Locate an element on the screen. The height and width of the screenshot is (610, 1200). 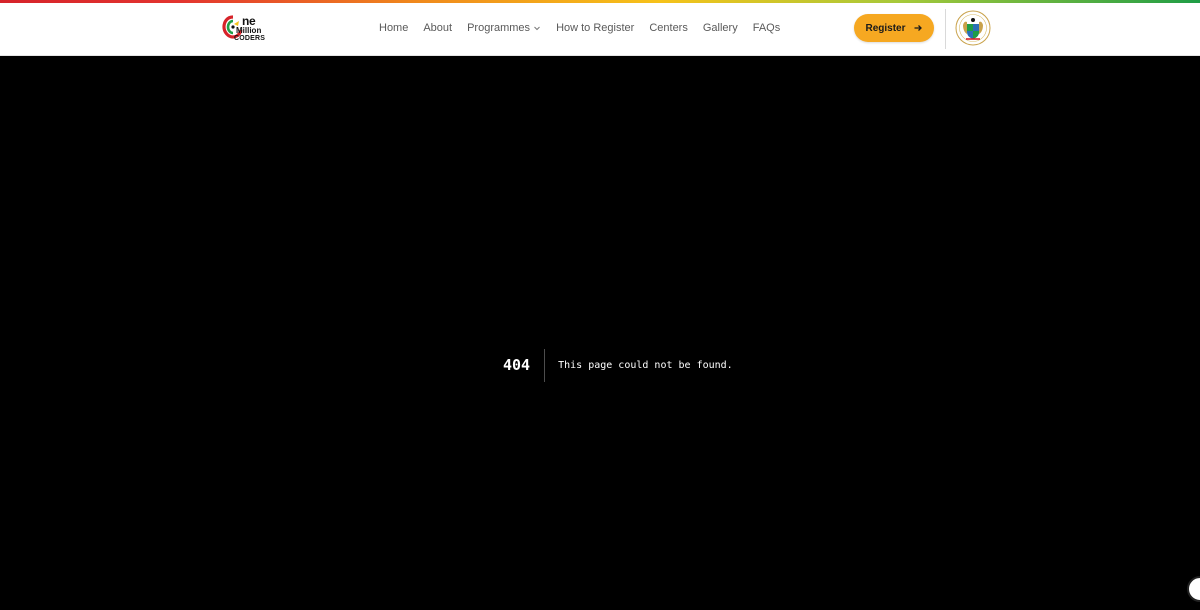
error-message: This page could not be found. is located at coordinates (645, 365).